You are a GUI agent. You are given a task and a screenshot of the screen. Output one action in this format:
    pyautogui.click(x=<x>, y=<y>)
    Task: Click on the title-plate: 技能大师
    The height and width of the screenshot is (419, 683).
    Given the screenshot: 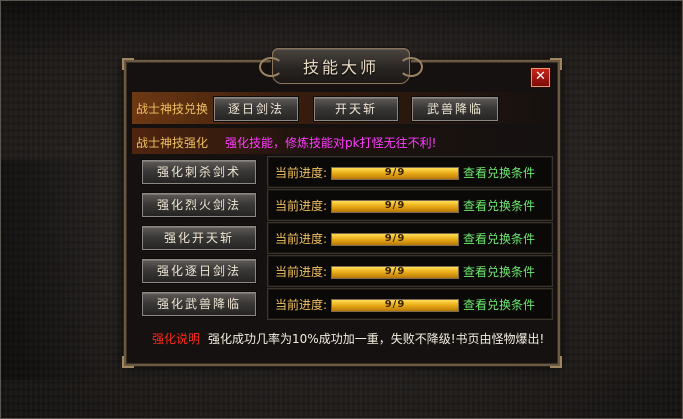 What is the action you would take?
    pyautogui.click(x=341, y=66)
    